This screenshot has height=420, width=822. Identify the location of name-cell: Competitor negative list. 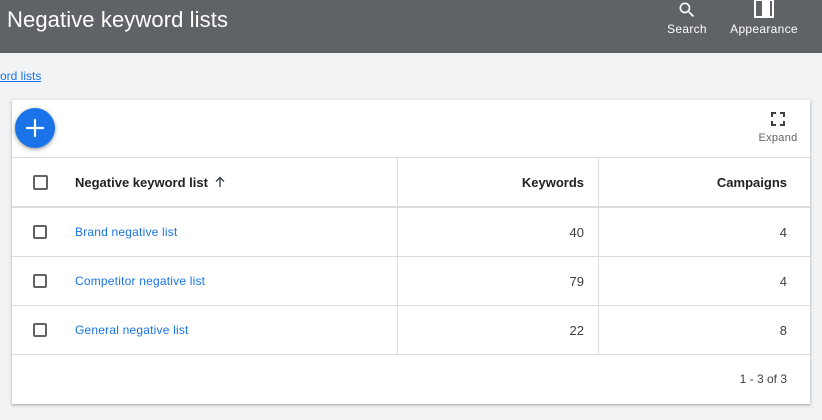
(235, 281).